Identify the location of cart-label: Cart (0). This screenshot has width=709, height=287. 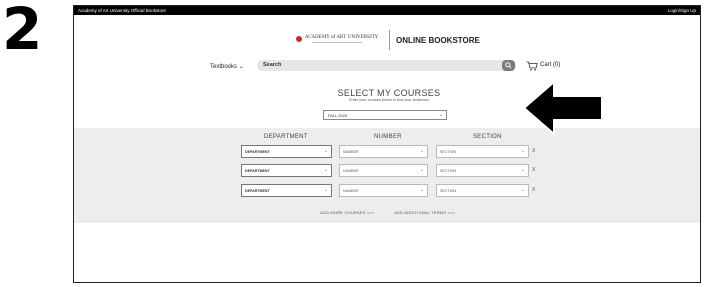
(550, 65).